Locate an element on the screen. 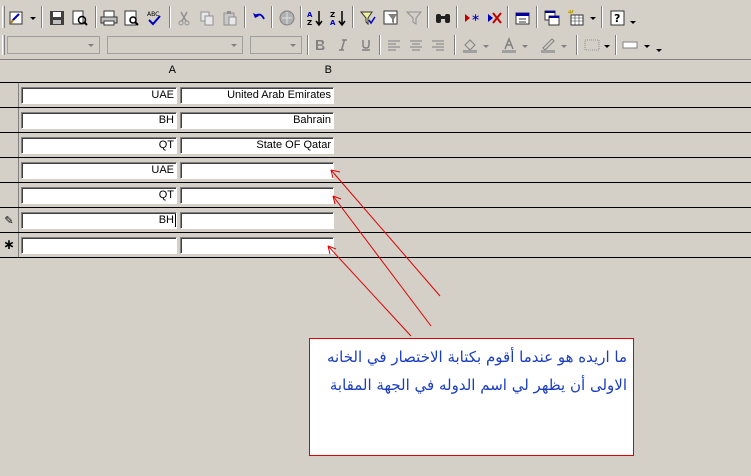  italic-icon is located at coordinates (343, 45).